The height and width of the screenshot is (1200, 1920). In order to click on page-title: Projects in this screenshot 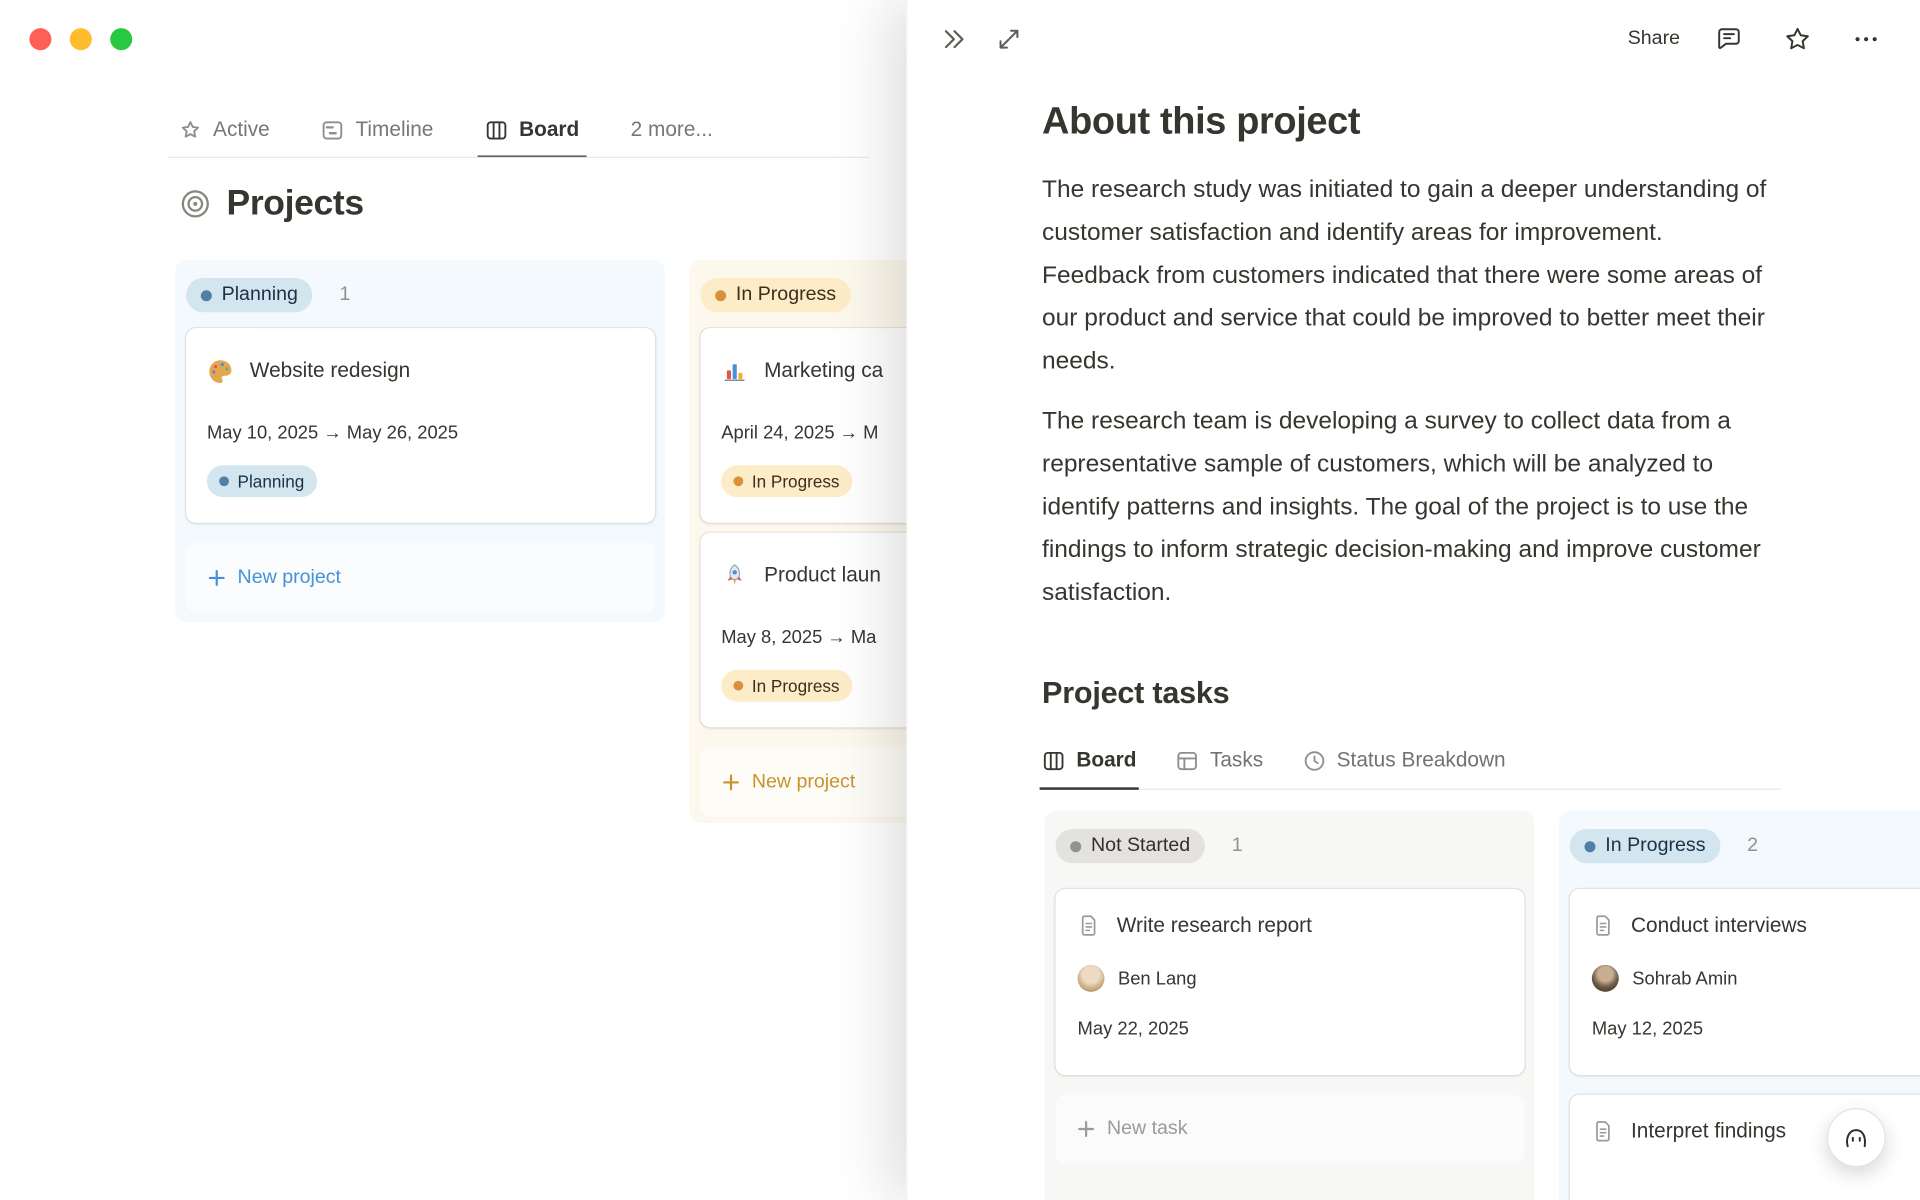, I will do `click(296, 204)`.